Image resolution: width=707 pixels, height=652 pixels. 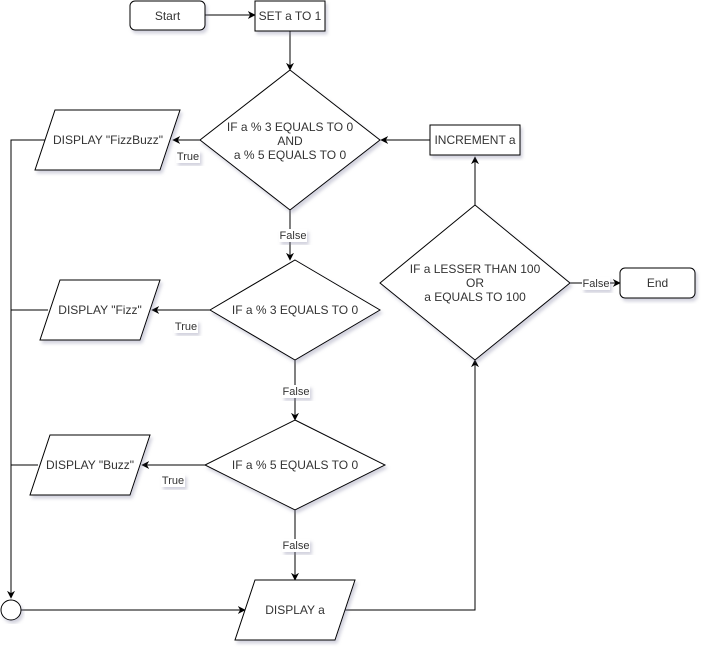 I want to click on check-fizzbuzz-line-2: AND, so click(x=290, y=141).